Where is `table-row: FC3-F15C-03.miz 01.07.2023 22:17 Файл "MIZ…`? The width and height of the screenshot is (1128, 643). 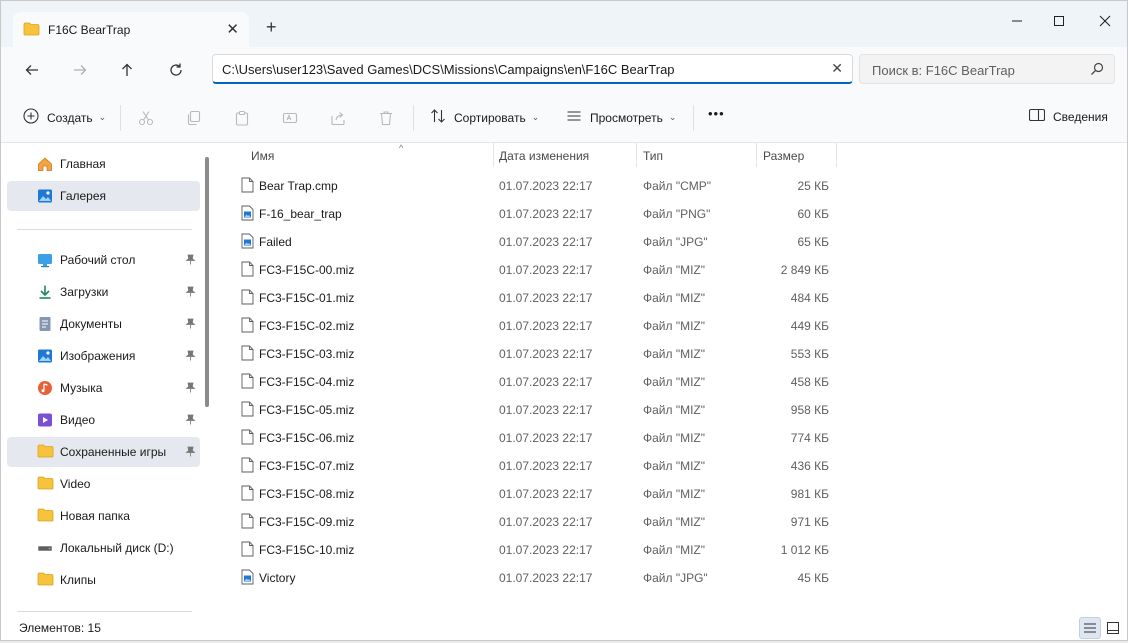 table-row: FC3-F15C-03.miz 01.07.2023 22:17 Файл "MIZ… is located at coordinates (646, 353).